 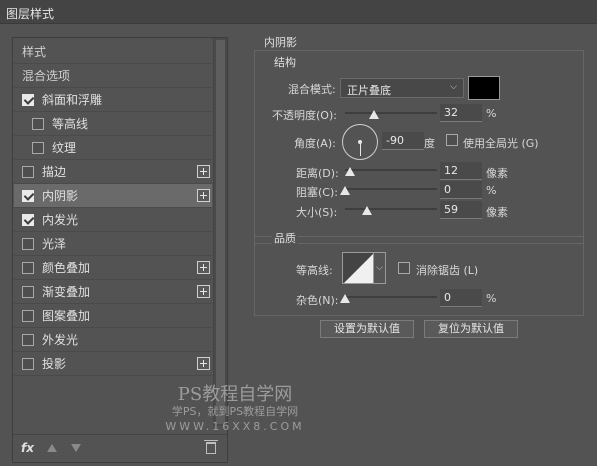 What do you see at coordinates (64, 148) in the screenshot?
I see `style-item-label: 纹理` at bounding box center [64, 148].